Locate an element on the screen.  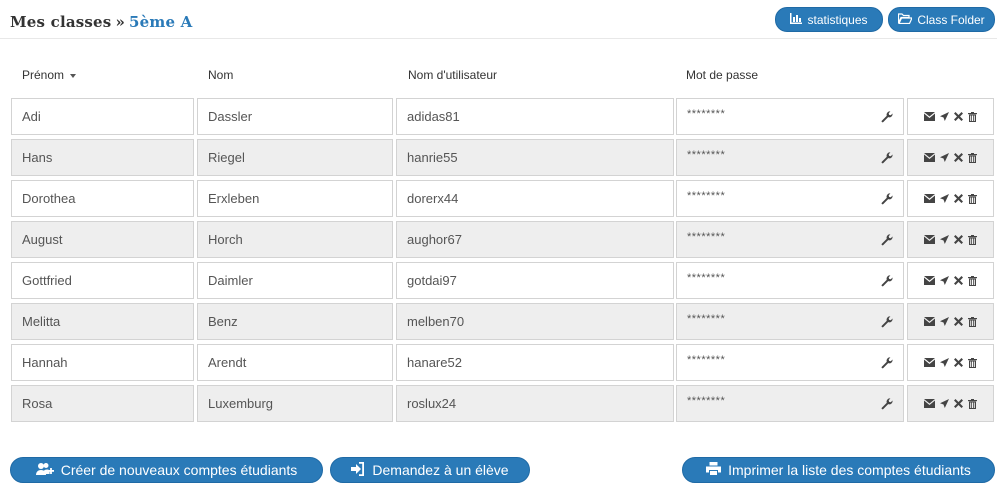
username-cell: melben70 is located at coordinates (535, 321).